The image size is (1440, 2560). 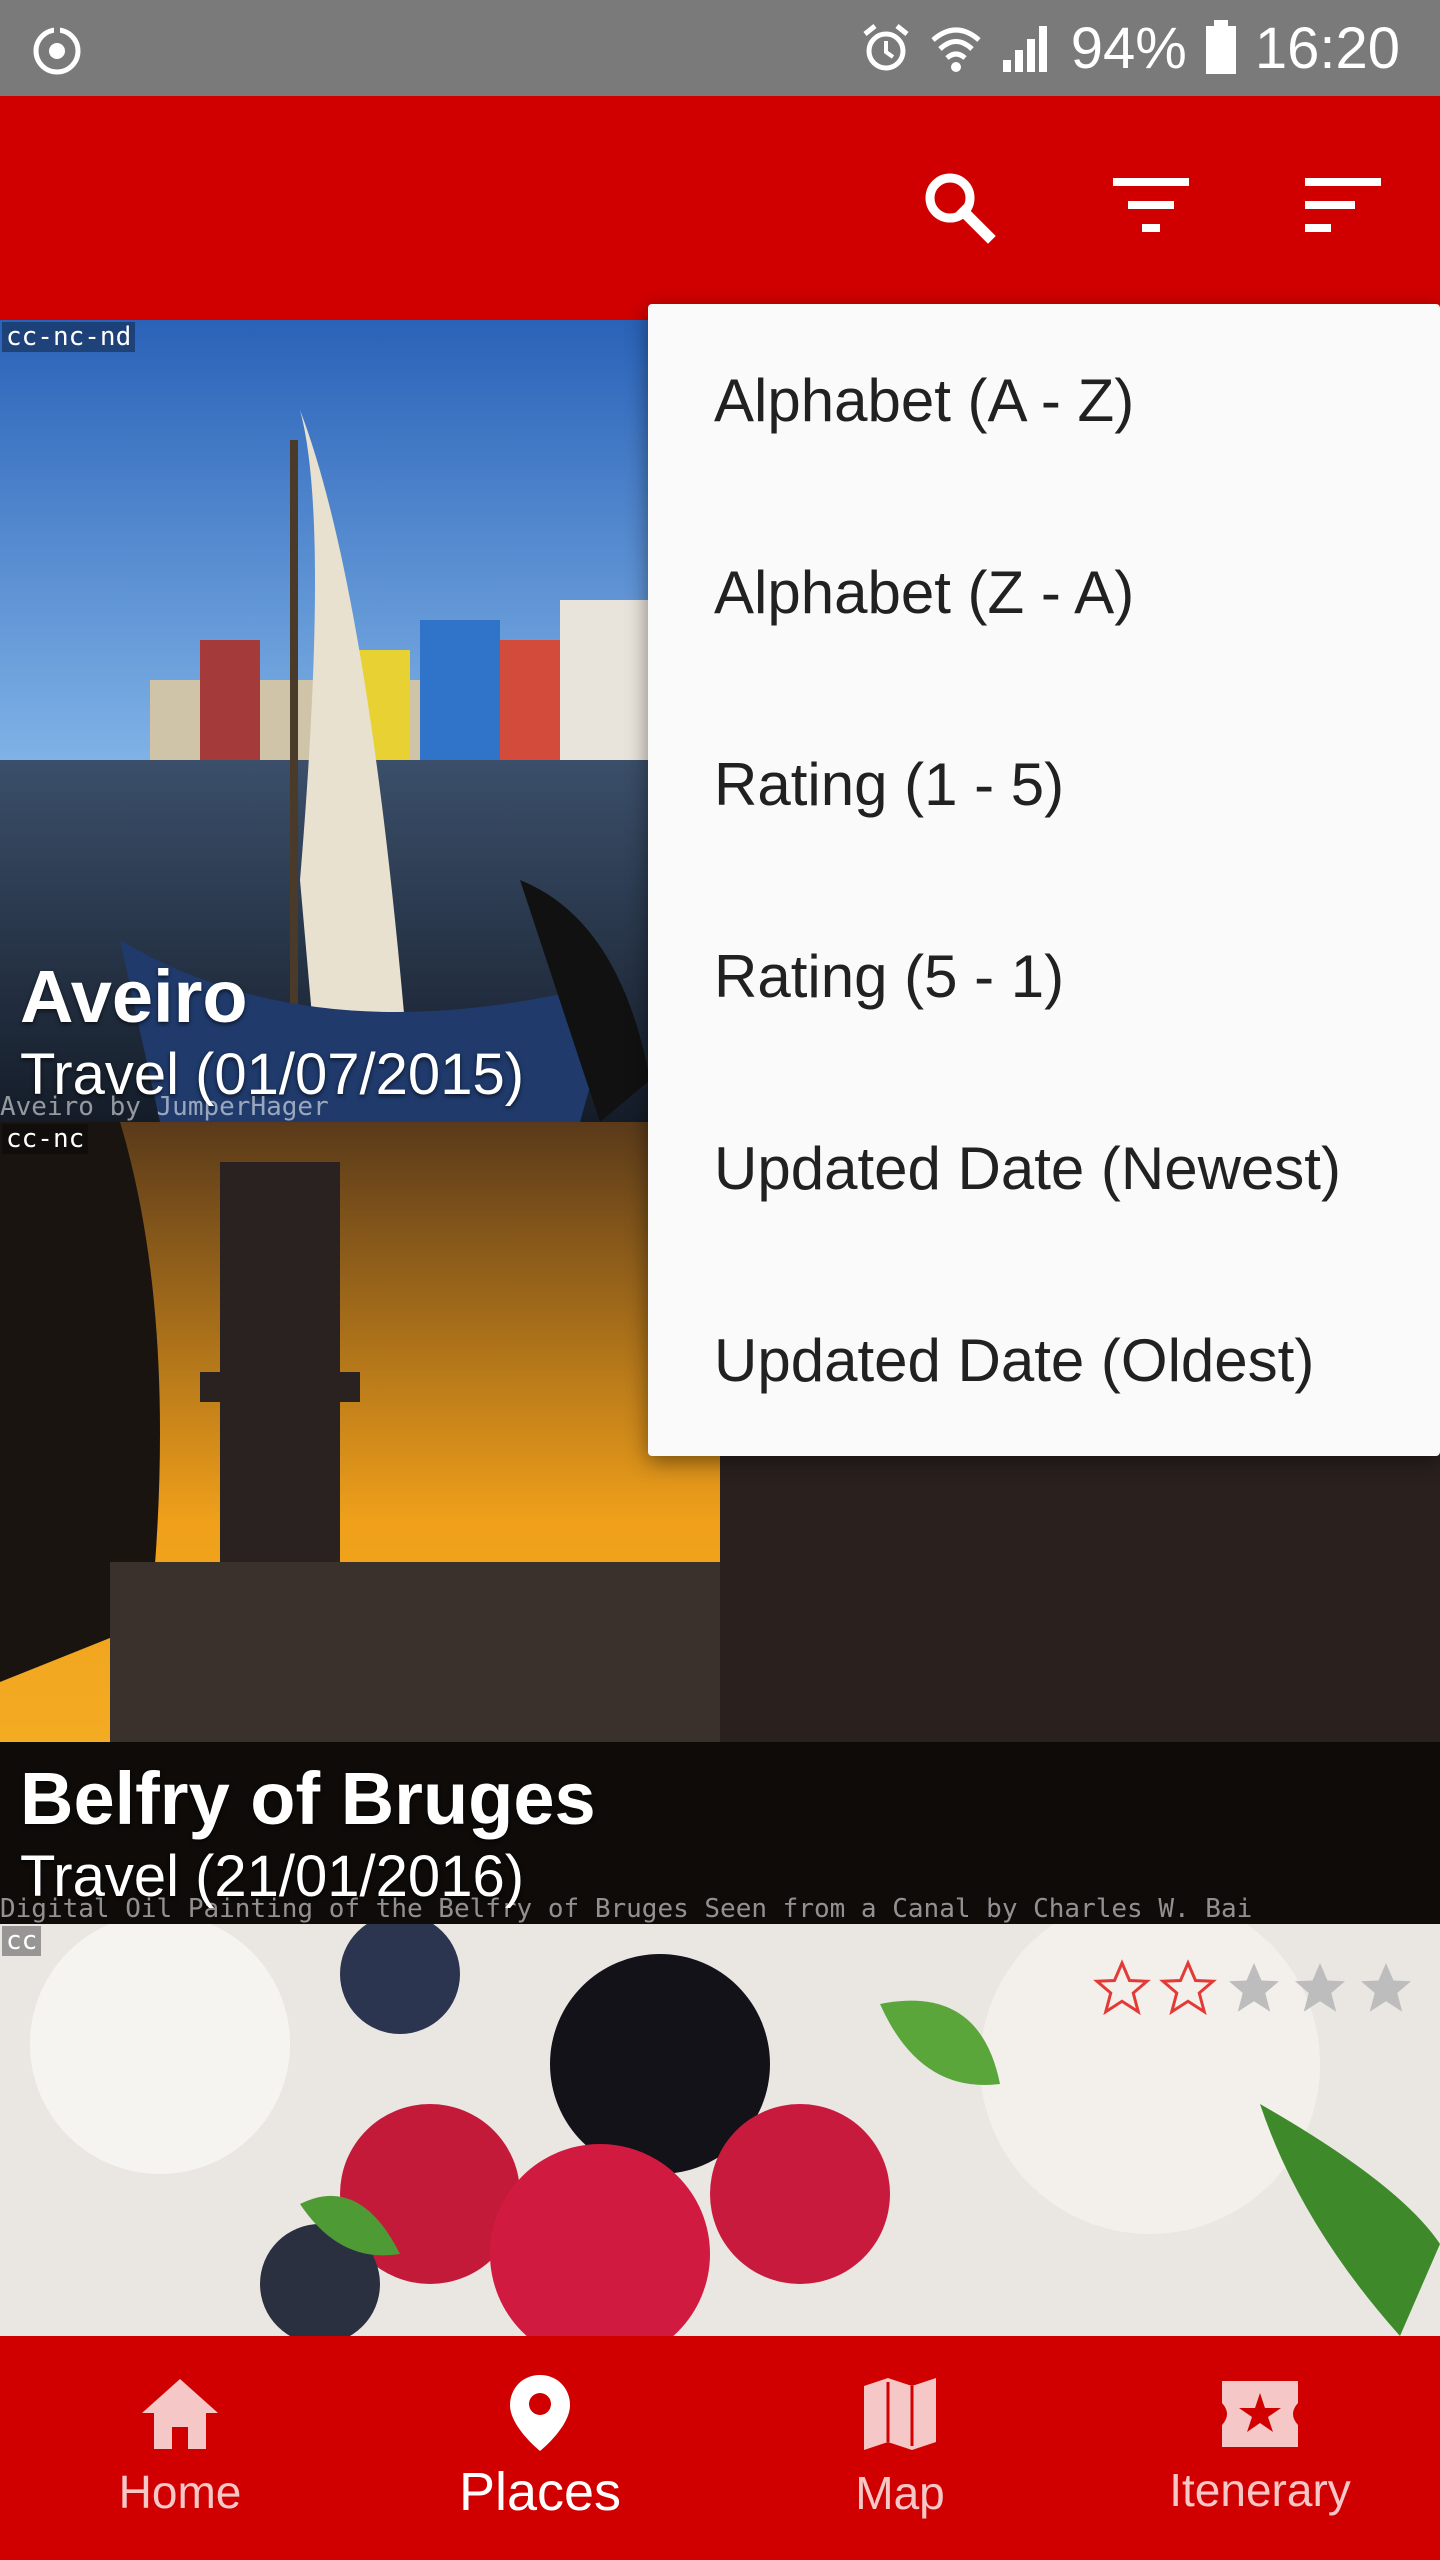 What do you see at coordinates (540, 2413) in the screenshot?
I see `location-pin-icon` at bounding box center [540, 2413].